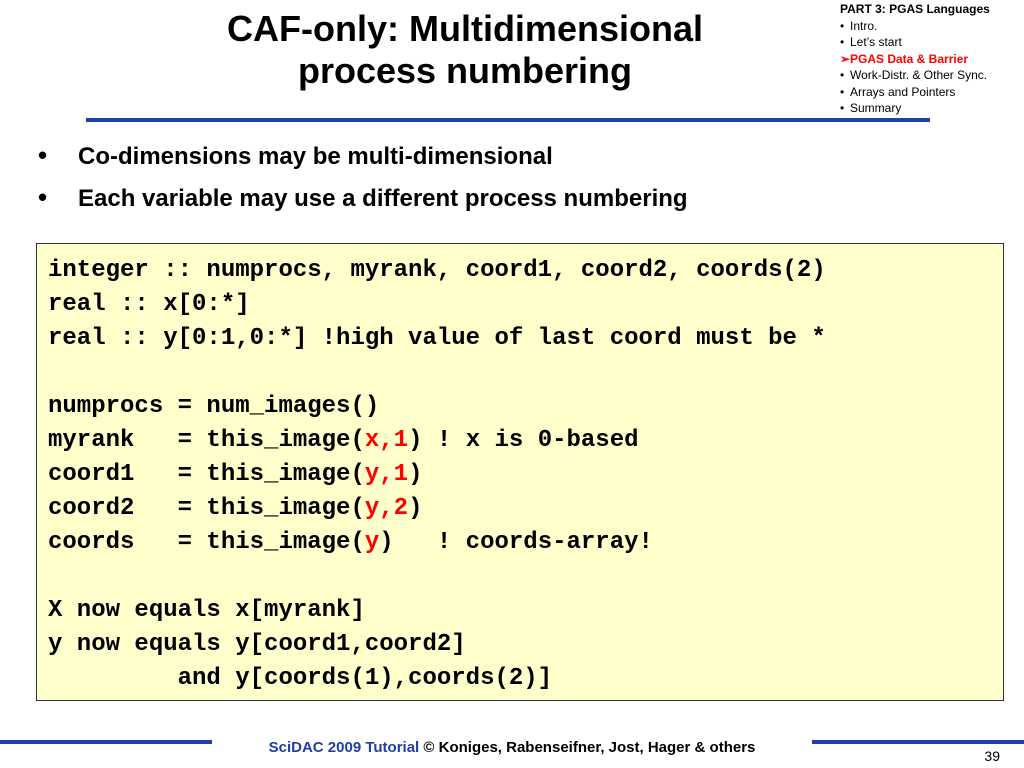 The image size is (1024, 768). Describe the element at coordinates (386, 508) in the screenshot. I see `code-highlight: y,2` at that location.